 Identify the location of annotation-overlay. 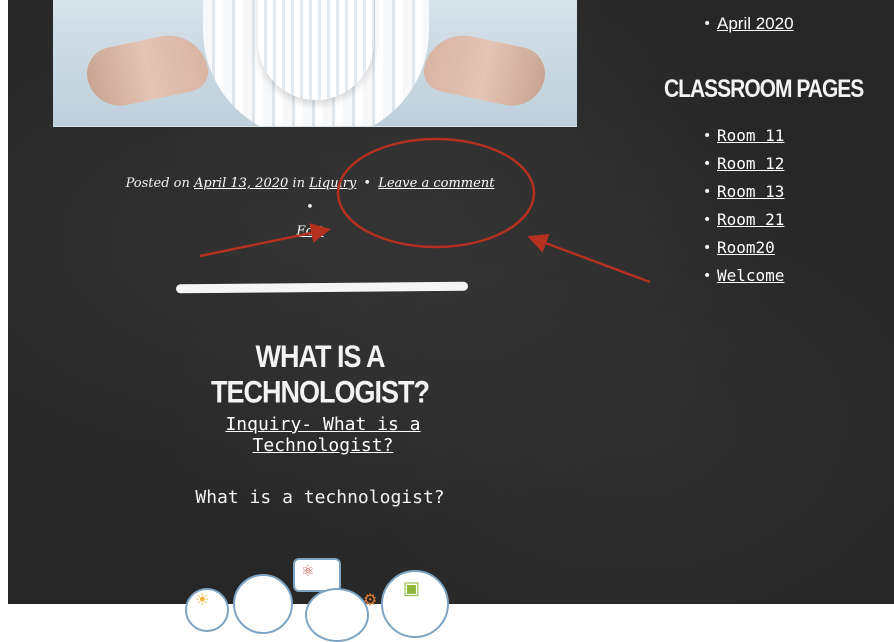
(425, 210).